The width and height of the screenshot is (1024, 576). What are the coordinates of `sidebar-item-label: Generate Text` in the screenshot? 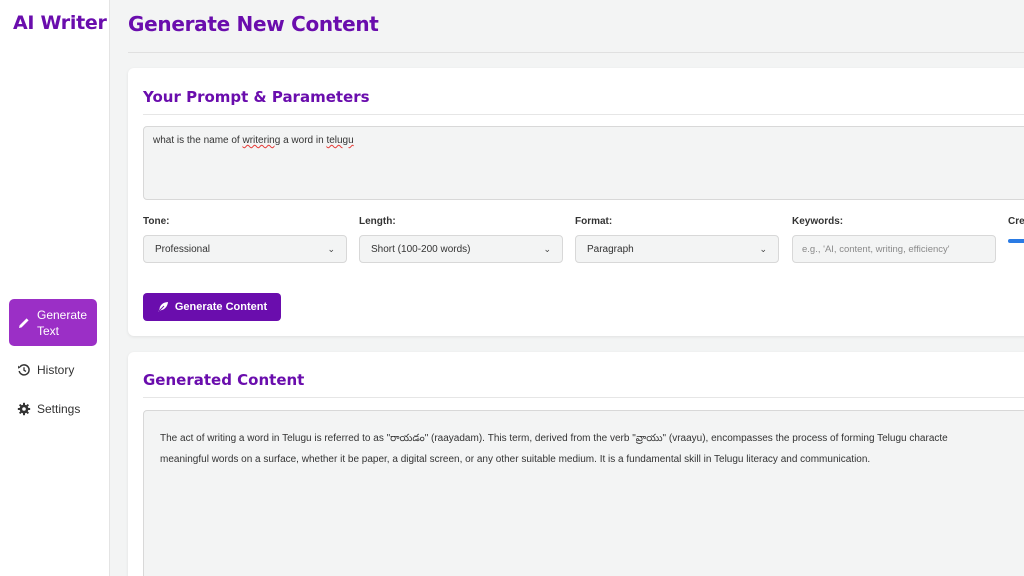 It's located at (62, 322).